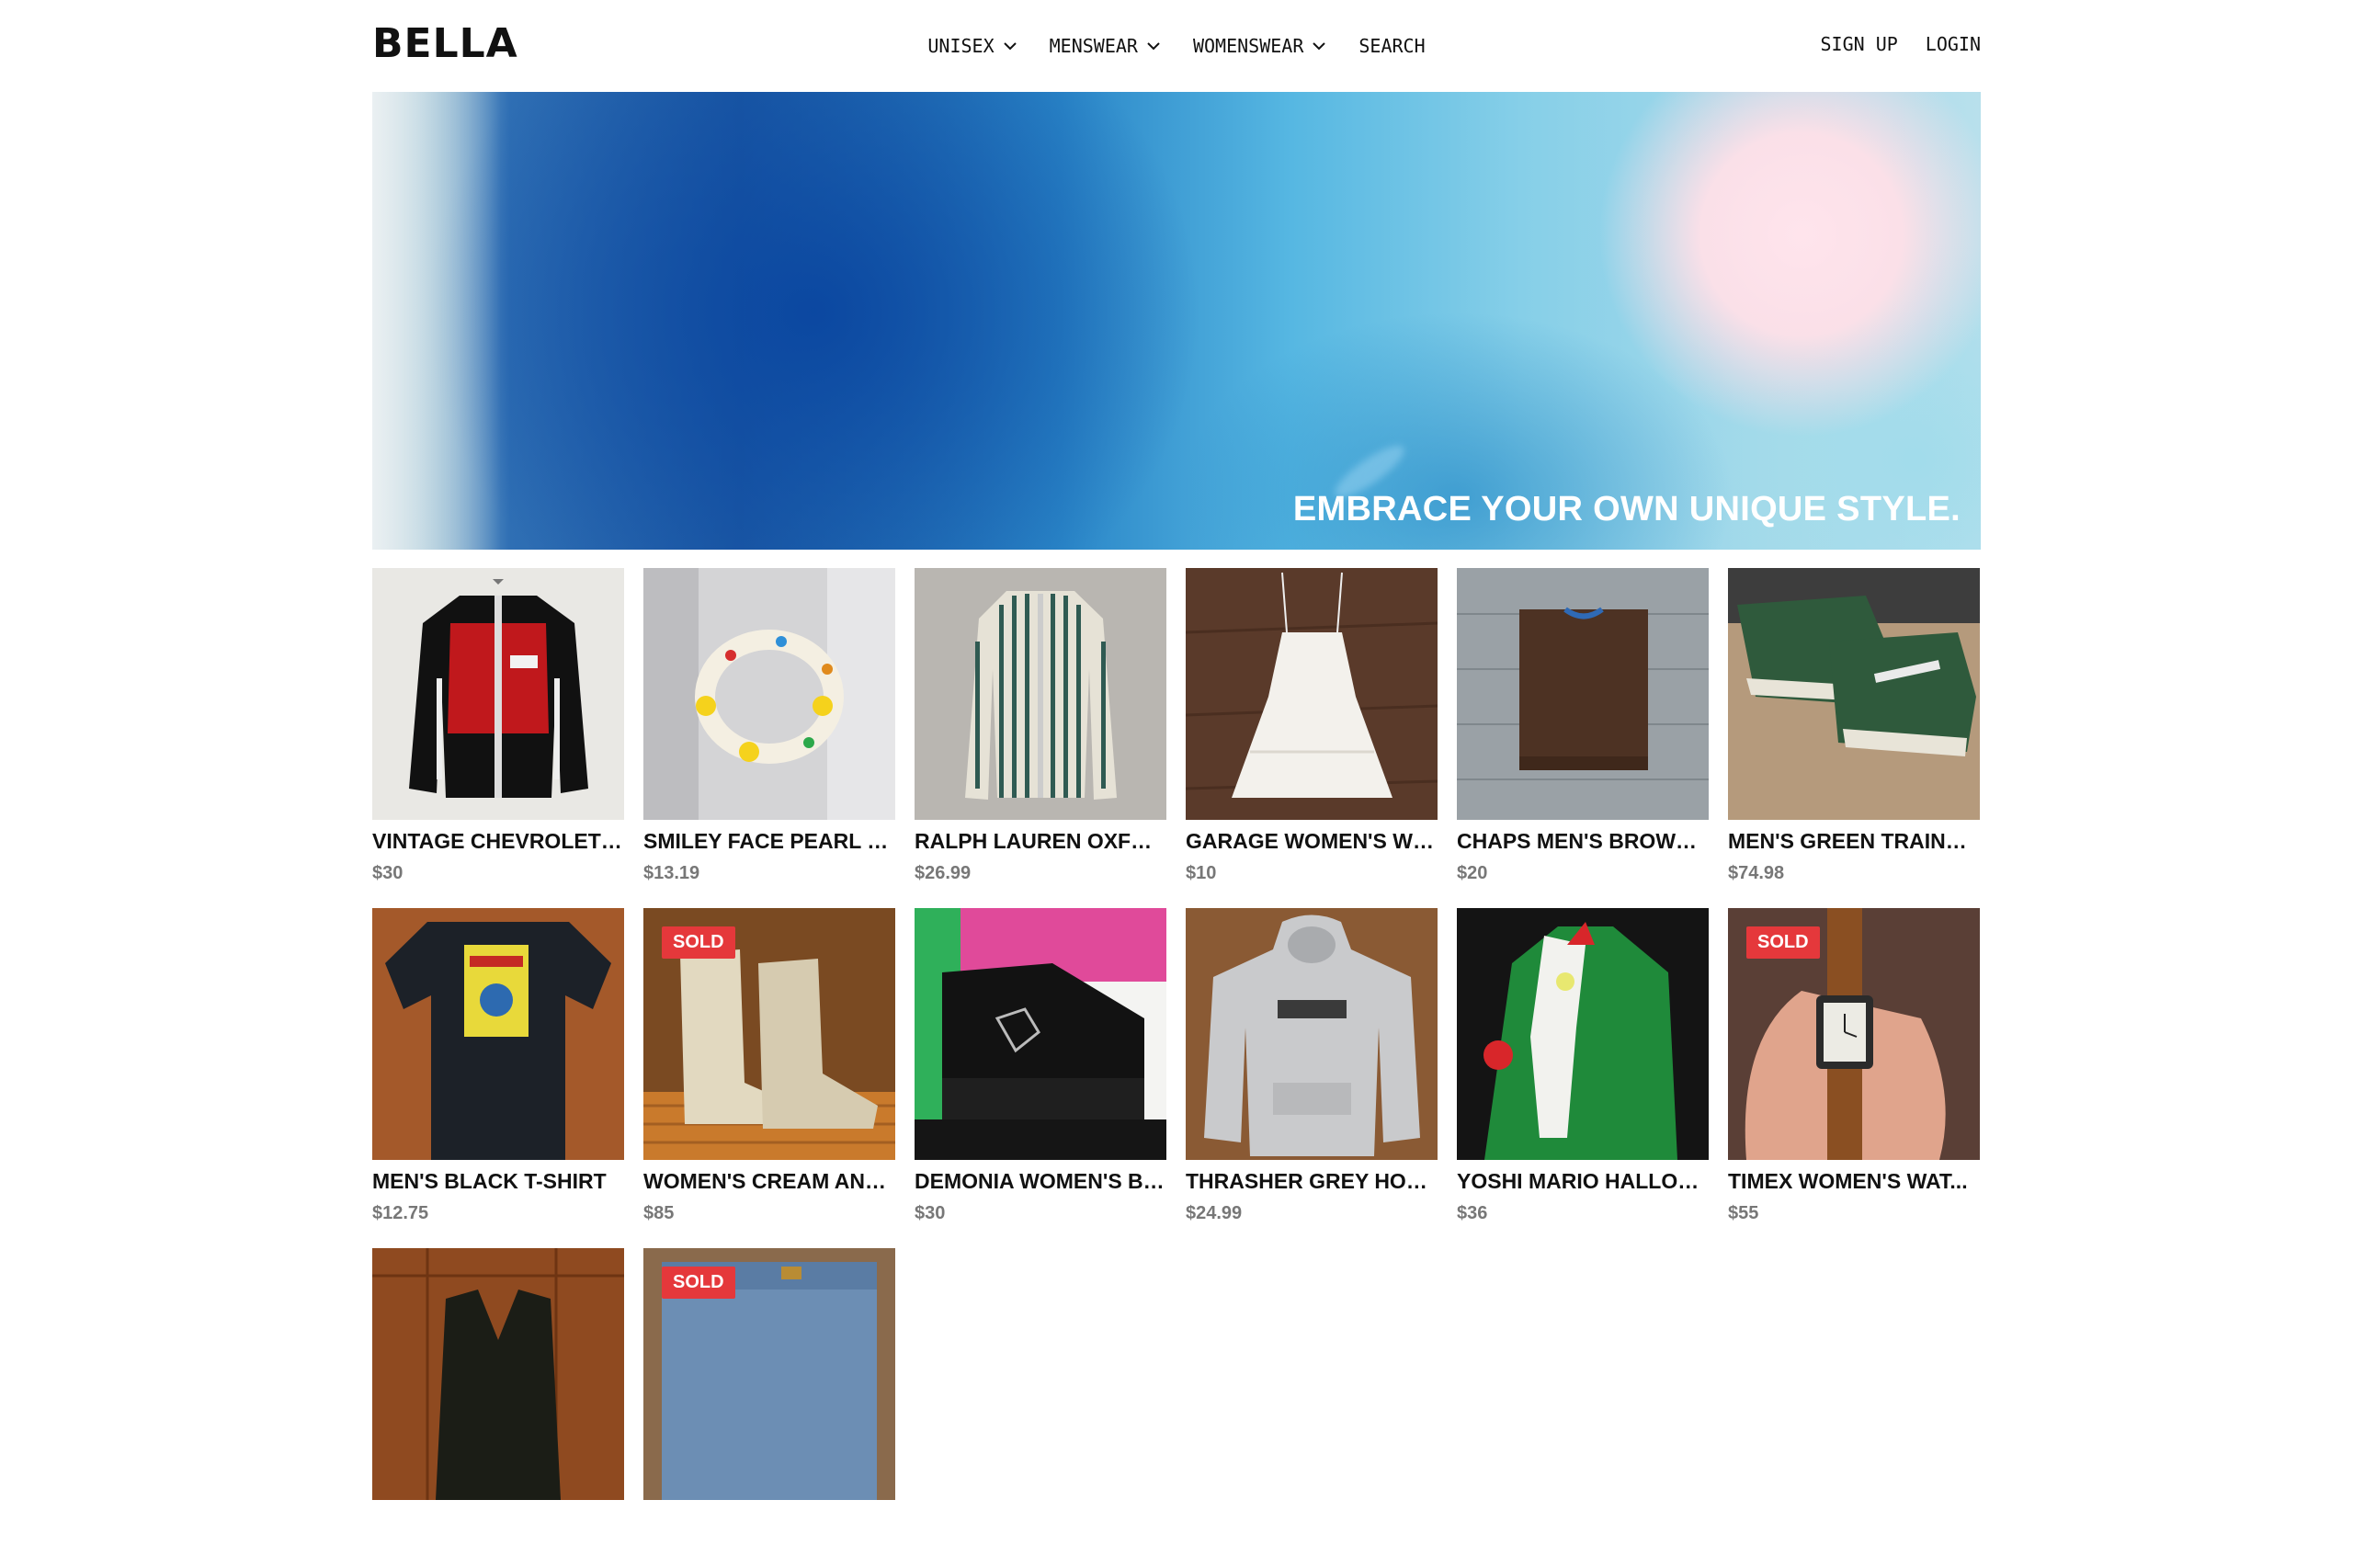 The width and height of the screenshot is (2353, 1568). Describe the element at coordinates (671, 873) in the screenshot. I see `product-price: $13.19` at that location.